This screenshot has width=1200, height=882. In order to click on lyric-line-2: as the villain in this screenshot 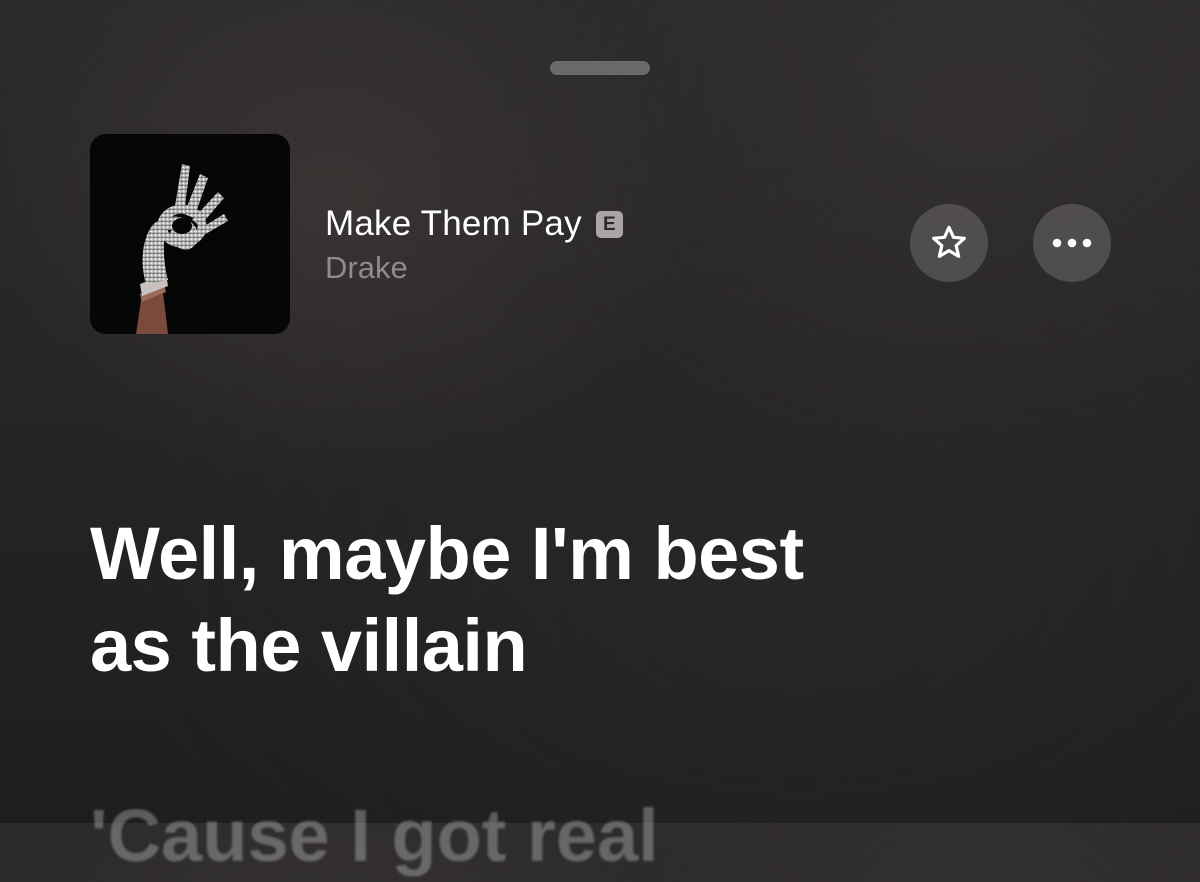, I will do `click(610, 646)`.